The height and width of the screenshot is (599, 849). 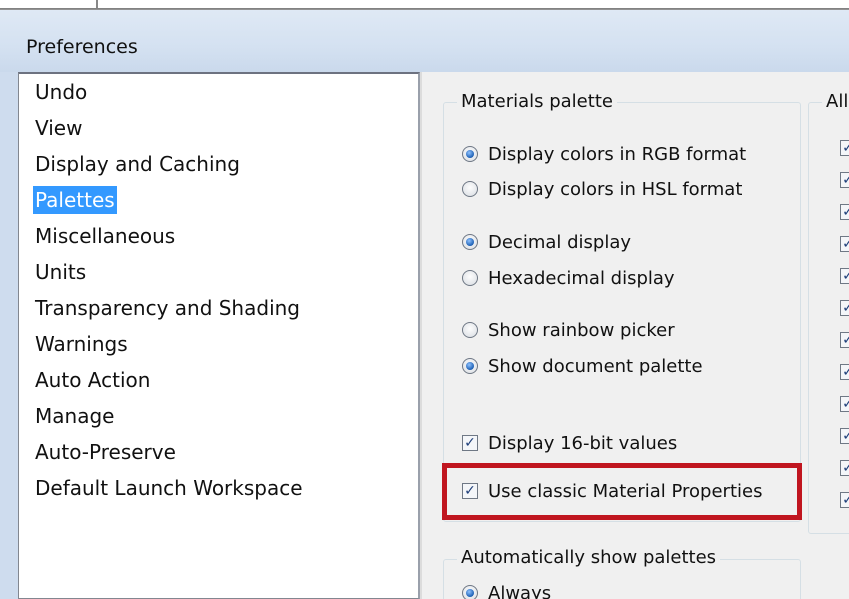 I want to click on hsl-format-radio-button, so click(x=470, y=189).